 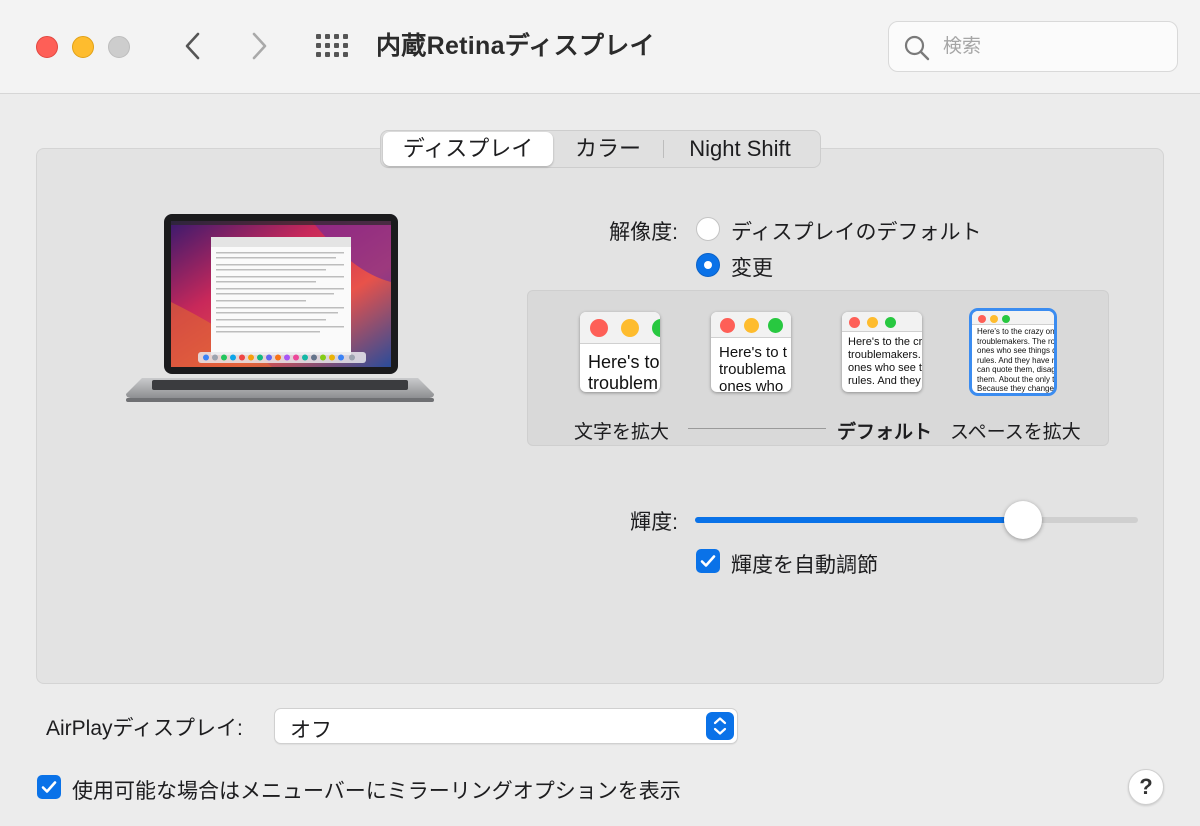 What do you see at coordinates (752, 369) in the screenshot?
I see `thumb-text-line: troublema` at bounding box center [752, 369].